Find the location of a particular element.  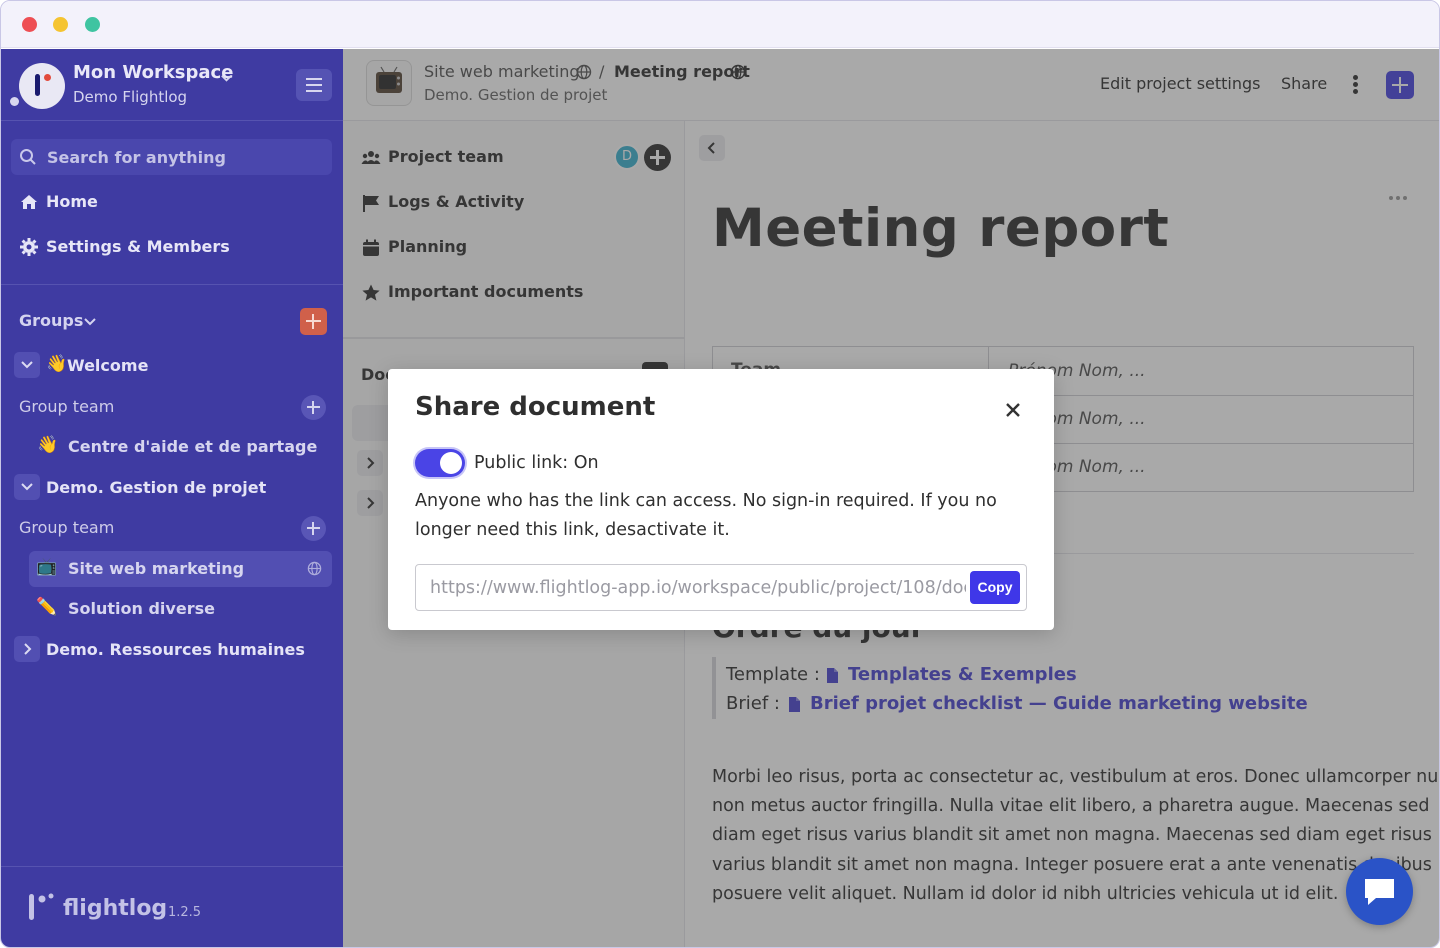

chevron-right-icon is located at coordinates (28, 649).